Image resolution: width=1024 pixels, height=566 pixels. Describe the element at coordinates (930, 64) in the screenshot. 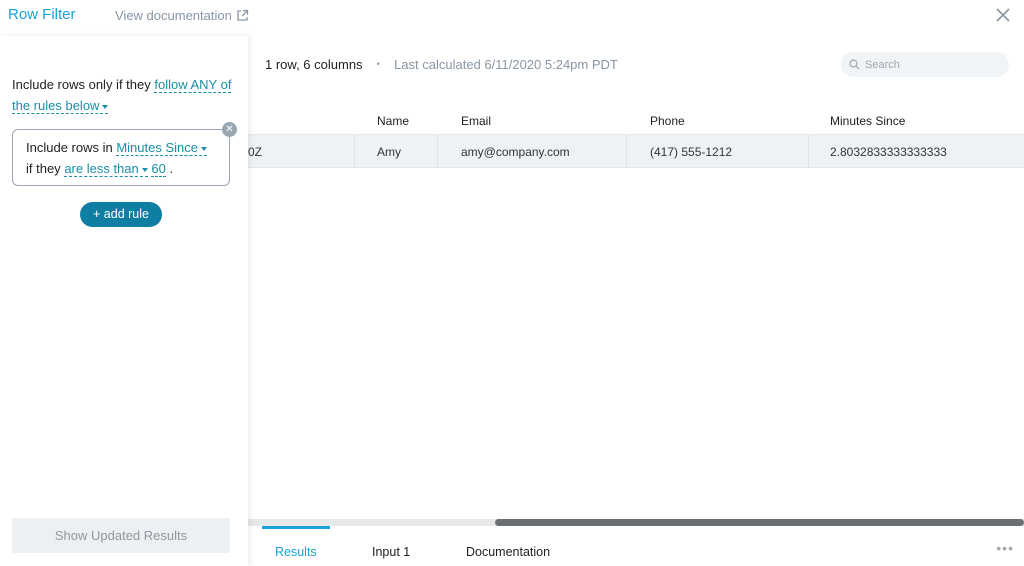

I see `search-input` at that location.